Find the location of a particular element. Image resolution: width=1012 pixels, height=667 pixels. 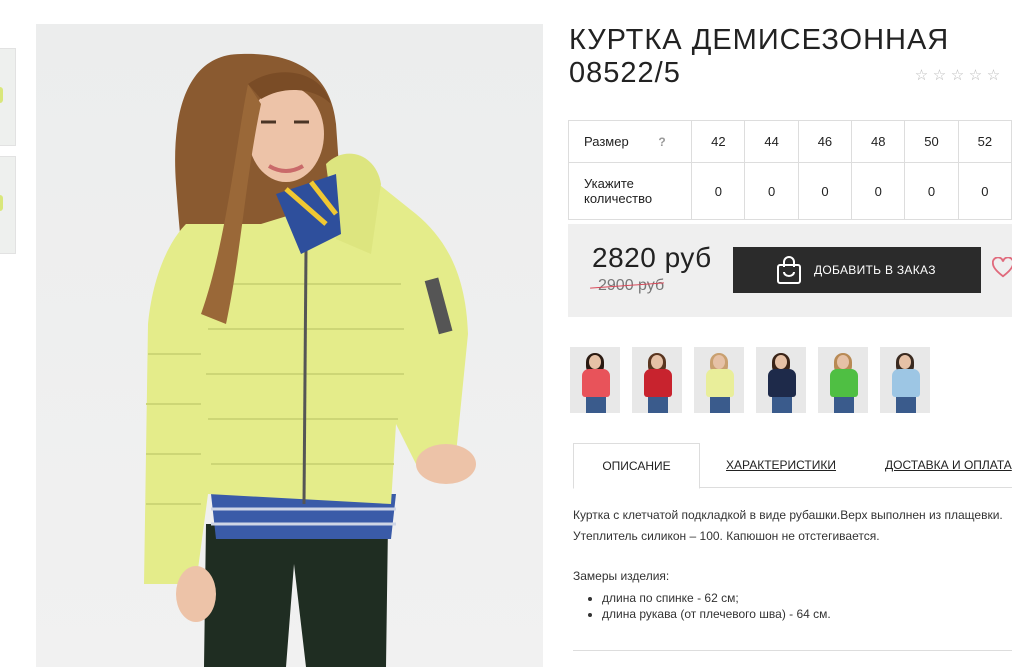

list-item: длина по спинке - 62 см; is located at coordinates (716, 598).